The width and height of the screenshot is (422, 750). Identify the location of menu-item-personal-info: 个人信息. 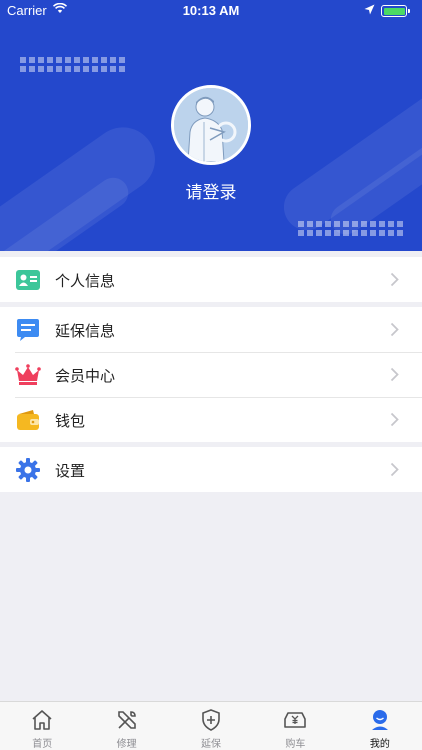
(211, 279).